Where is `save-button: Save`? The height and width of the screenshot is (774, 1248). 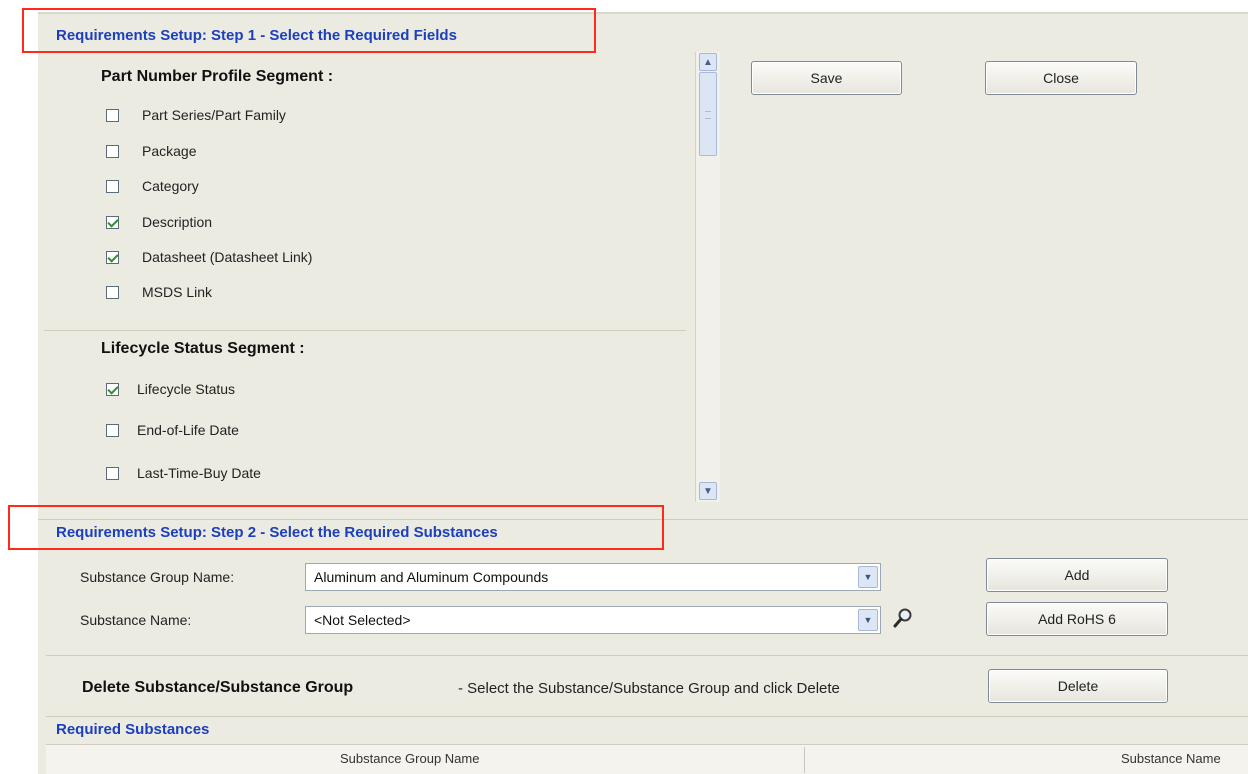 save-button: Save is located at coordinates (826, 78).